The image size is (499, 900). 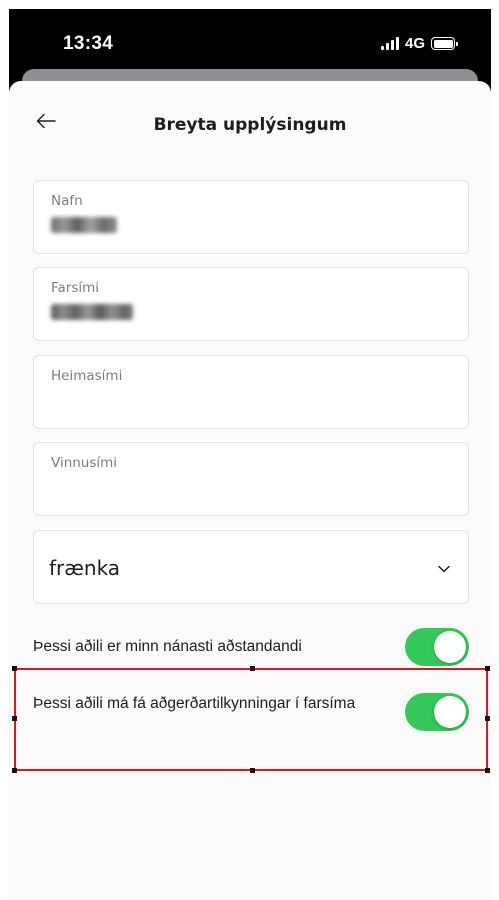 I want to click on header: Breyta upplýsingum, so click(x=250, y=119).